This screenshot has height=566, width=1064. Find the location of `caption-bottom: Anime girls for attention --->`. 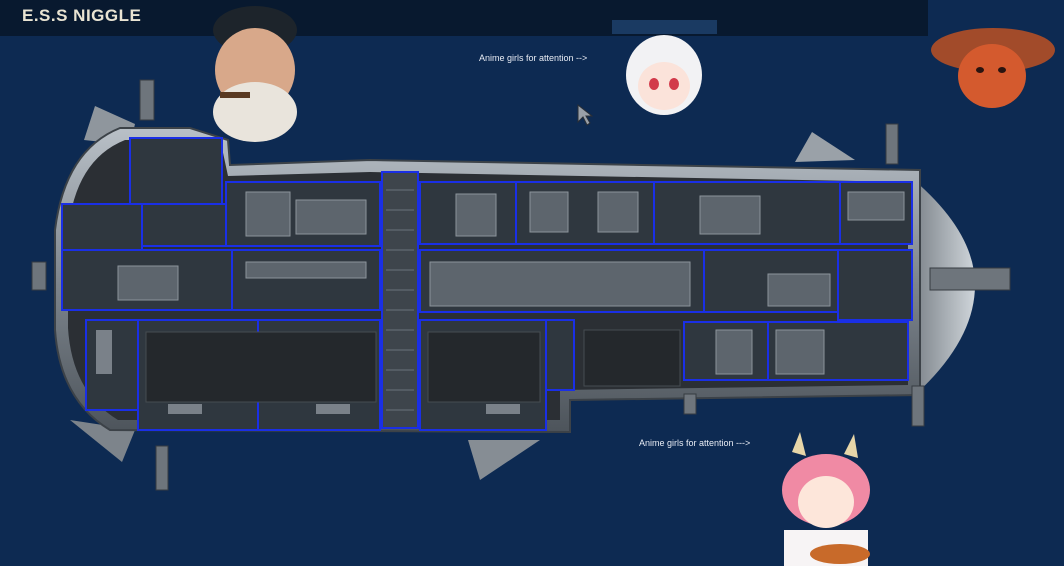

caption-bottom: Anime girls for attention ---> is located at coordinates (695, 443).